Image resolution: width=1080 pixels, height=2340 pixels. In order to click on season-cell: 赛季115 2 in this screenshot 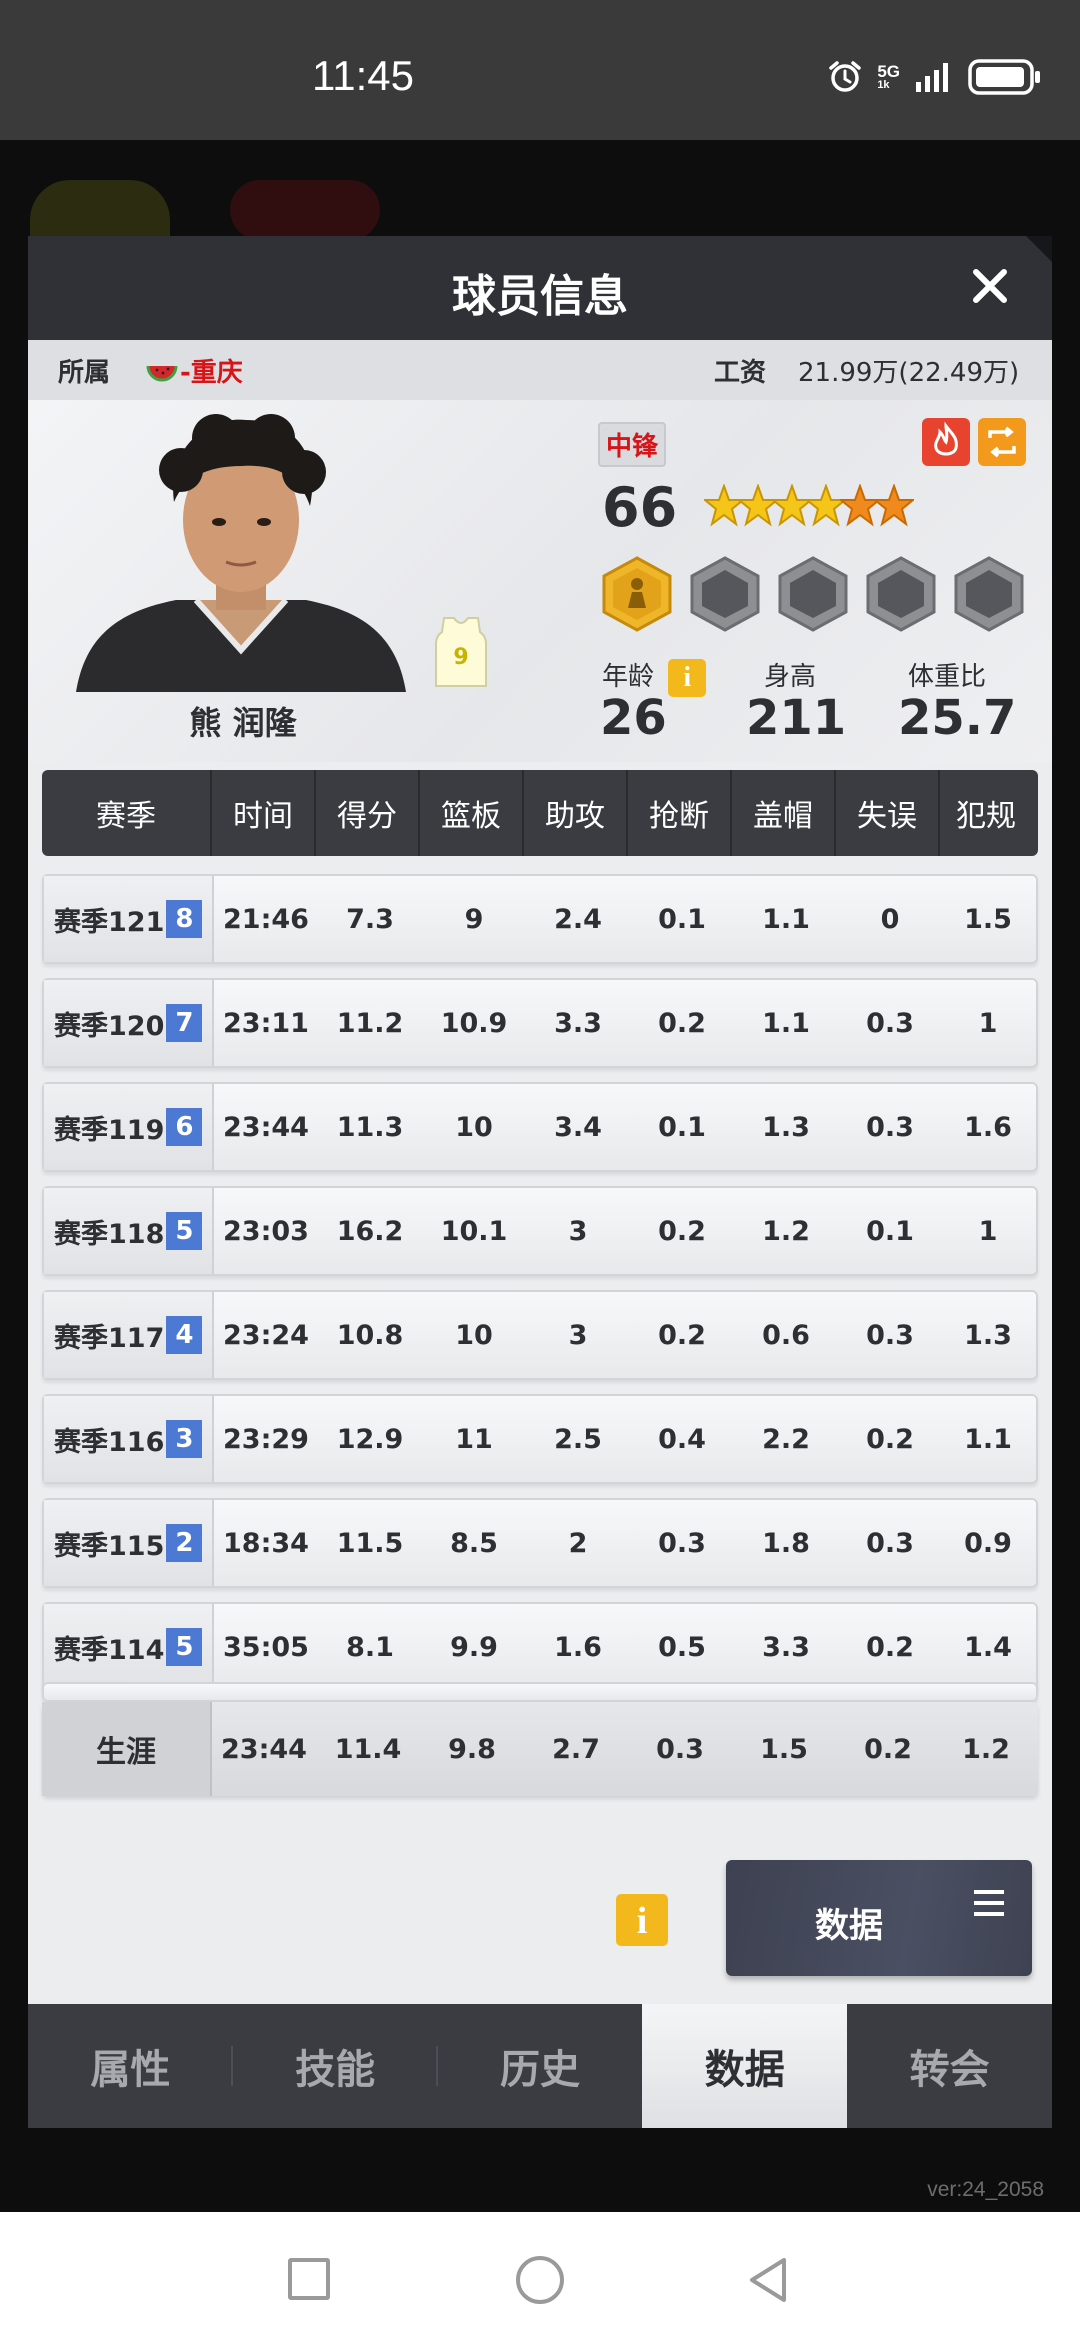, I will do `click(129, 1543)`.